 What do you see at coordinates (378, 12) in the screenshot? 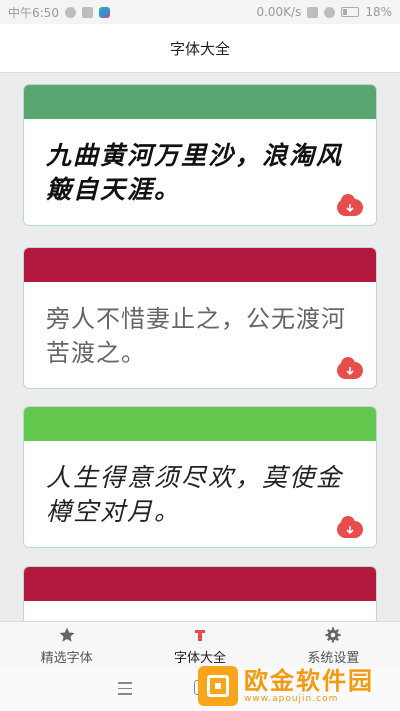
I see `status-battery: 18%` at bounding box center [378, 12].